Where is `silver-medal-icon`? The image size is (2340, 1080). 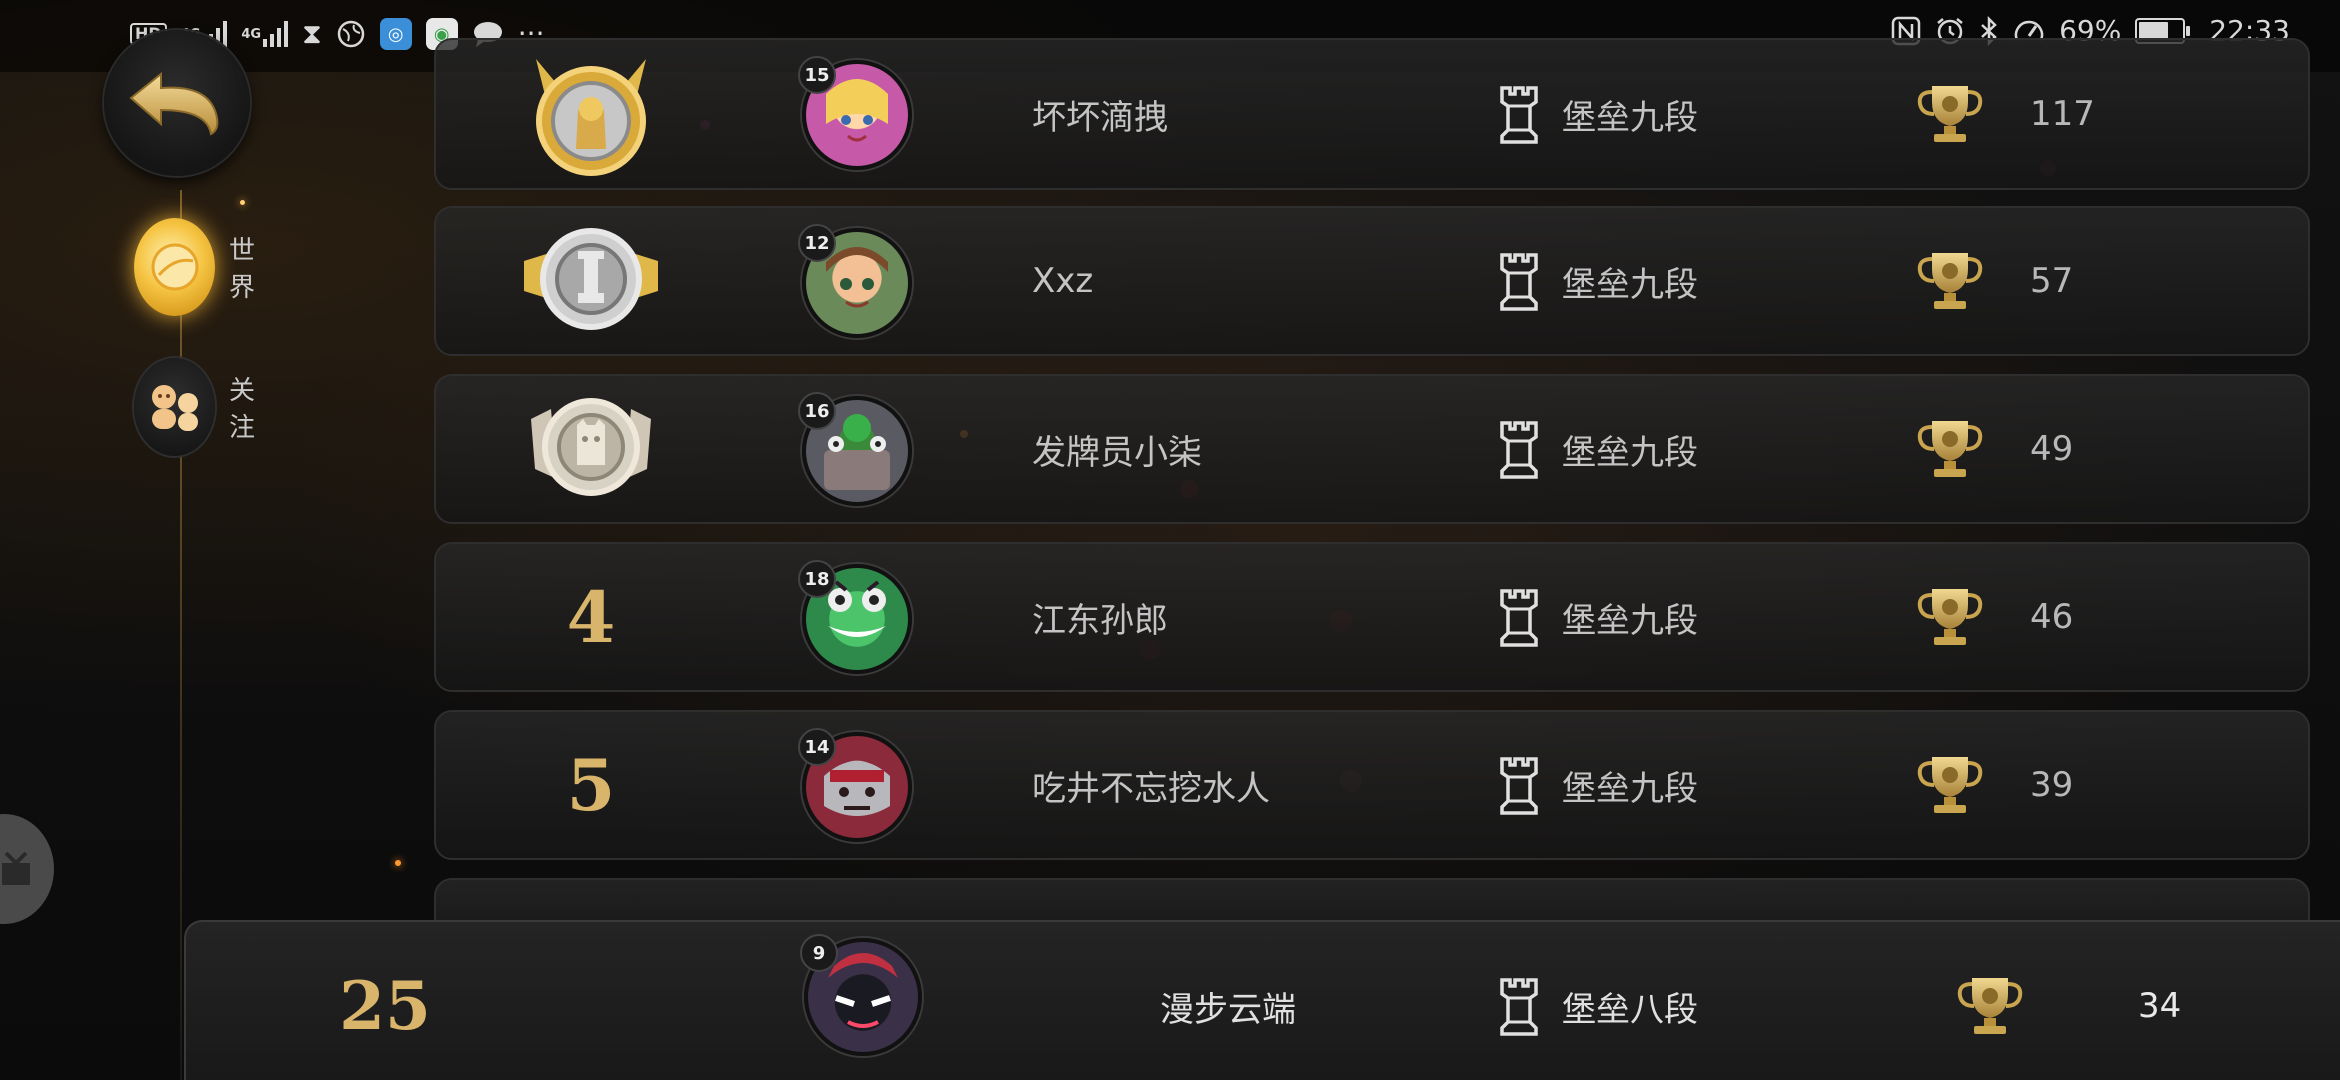
silver-medal-icon is located at coordinates (591, 279).